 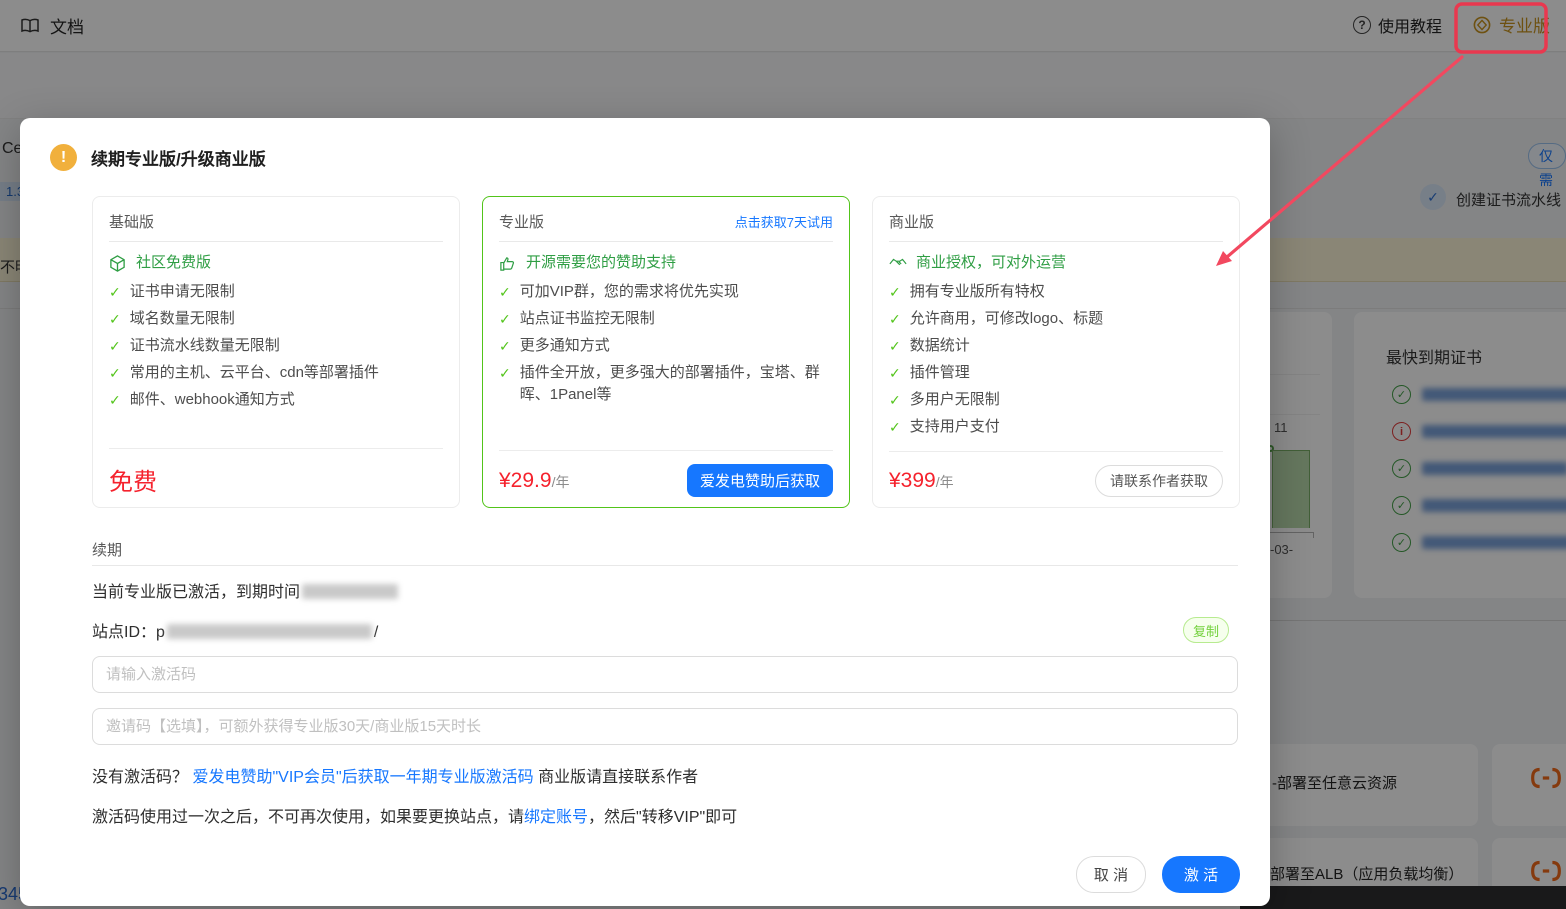 I want to click on note-text: ，然后"转移VIP"即可, so click(x=663, y=817).